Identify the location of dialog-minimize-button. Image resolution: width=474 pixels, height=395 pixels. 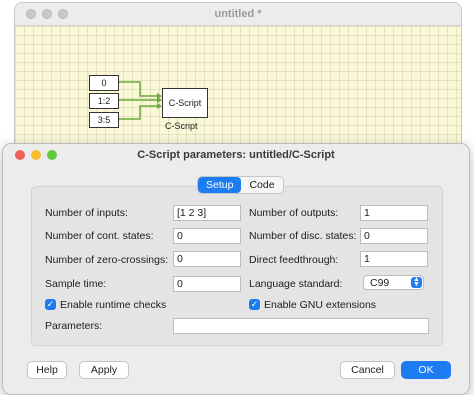
(36, 155).